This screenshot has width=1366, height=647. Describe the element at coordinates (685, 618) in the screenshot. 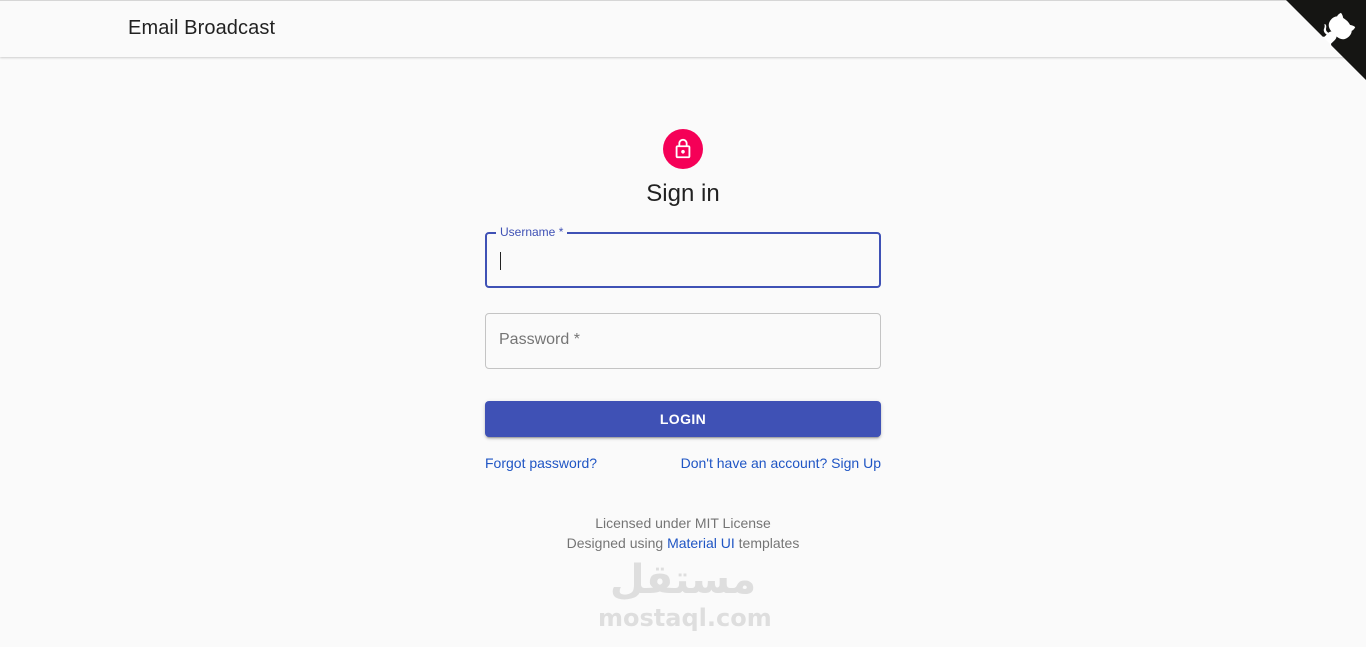

I see `watermark-latin-text: mostaql.com` at that location.